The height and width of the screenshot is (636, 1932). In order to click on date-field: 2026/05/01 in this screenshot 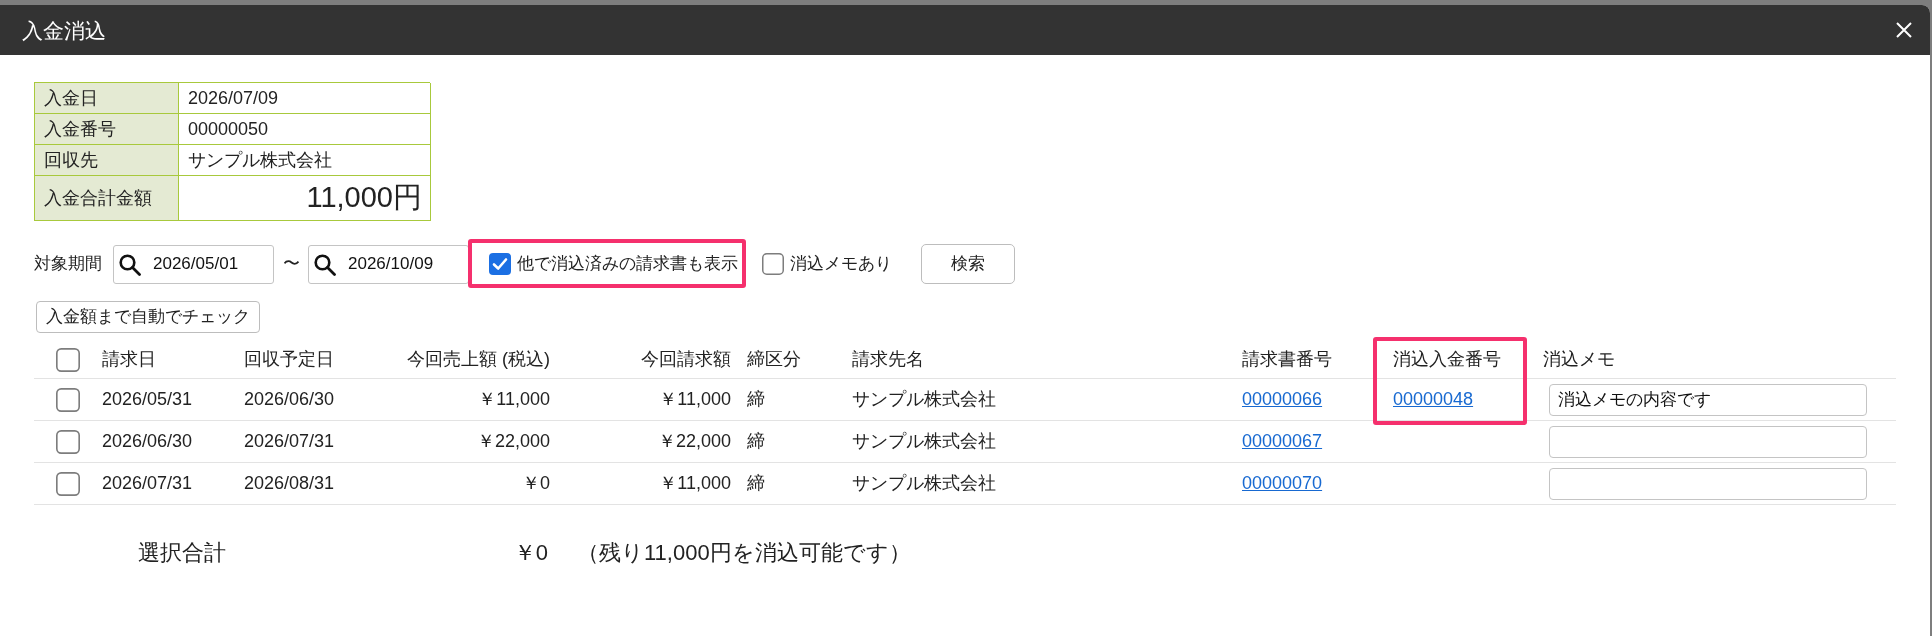, I will do `click(193, 264)`.